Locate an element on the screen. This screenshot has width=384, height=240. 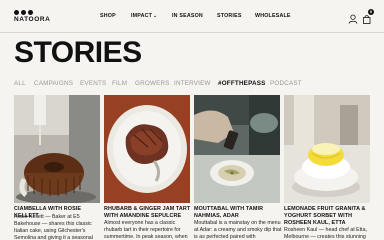
header-divider is located at coordinates (192, 32).